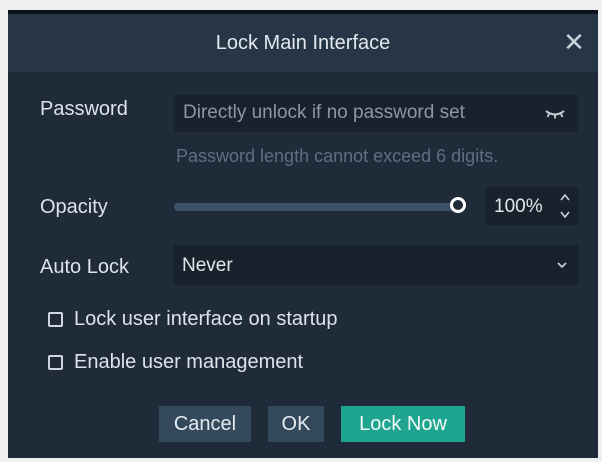 Image resolution: width=602 pixels, height=462 pixels. I want to click on opacity-slider-handle, so click(458, 205).